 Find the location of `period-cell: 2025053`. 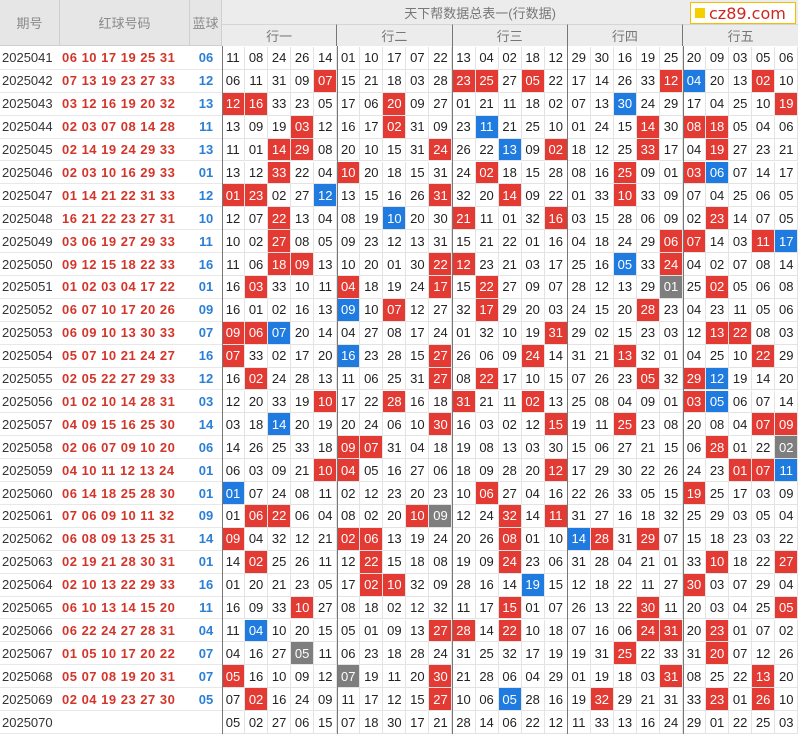

period-cell: 2025053 is located at coordinates (30, 333).